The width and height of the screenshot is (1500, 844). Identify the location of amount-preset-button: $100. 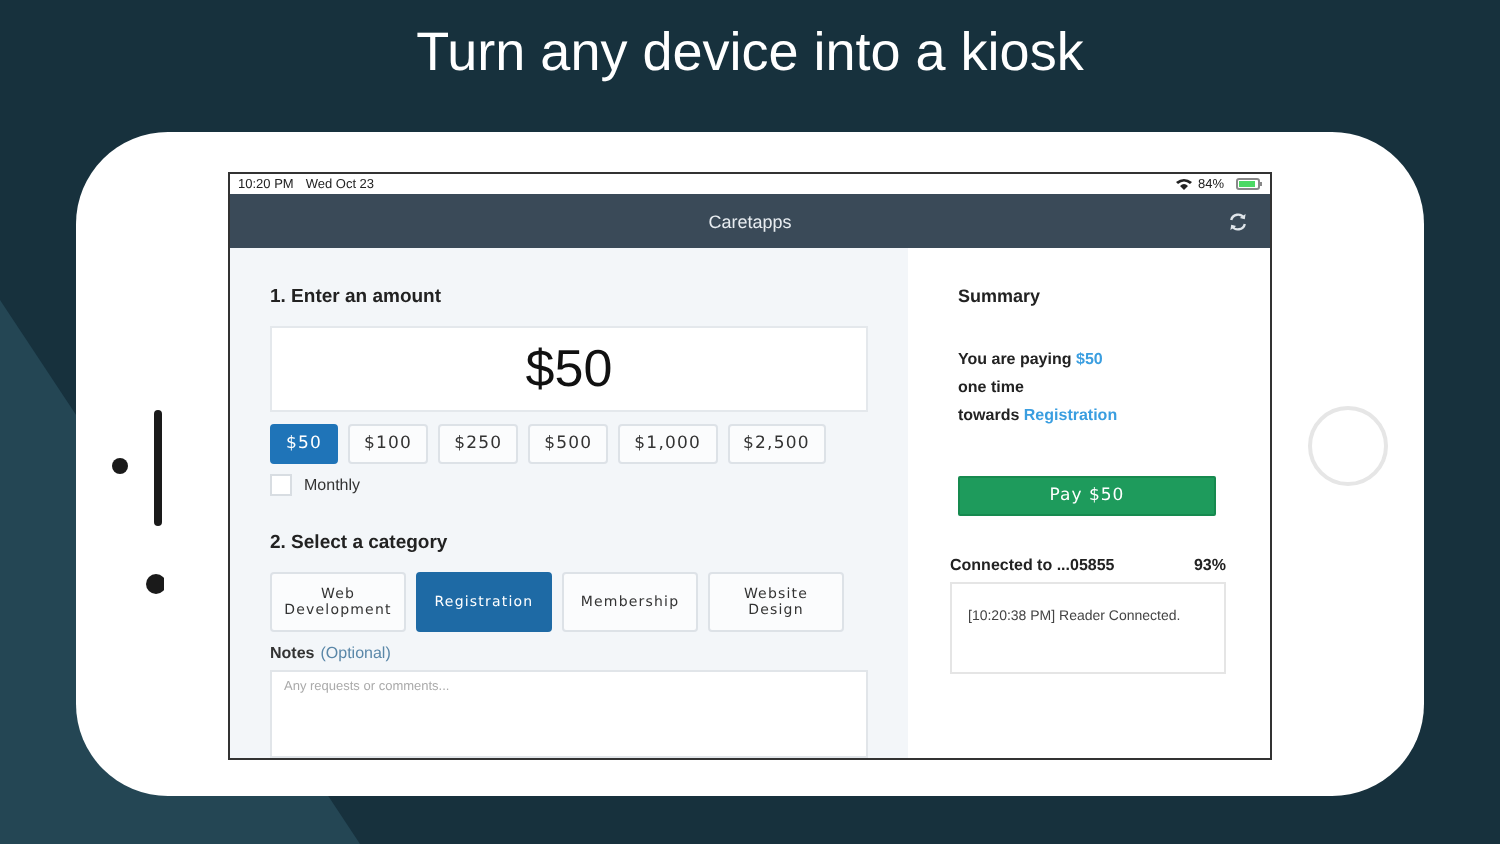
(388, 443).